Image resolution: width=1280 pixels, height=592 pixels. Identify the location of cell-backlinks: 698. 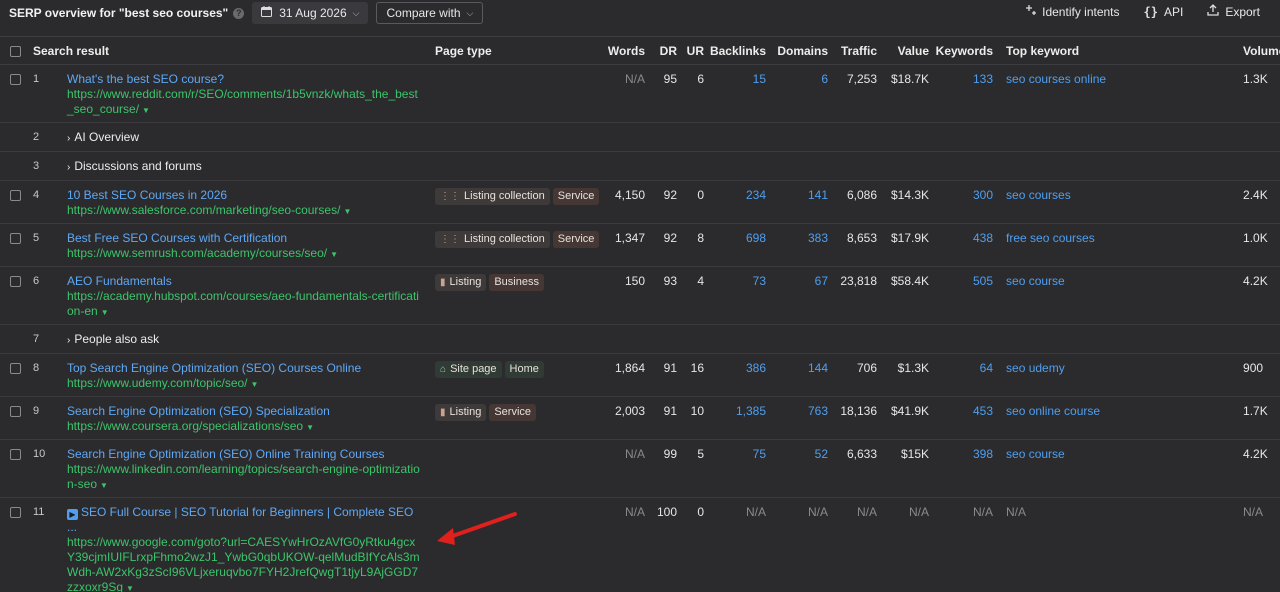
(735, 245).